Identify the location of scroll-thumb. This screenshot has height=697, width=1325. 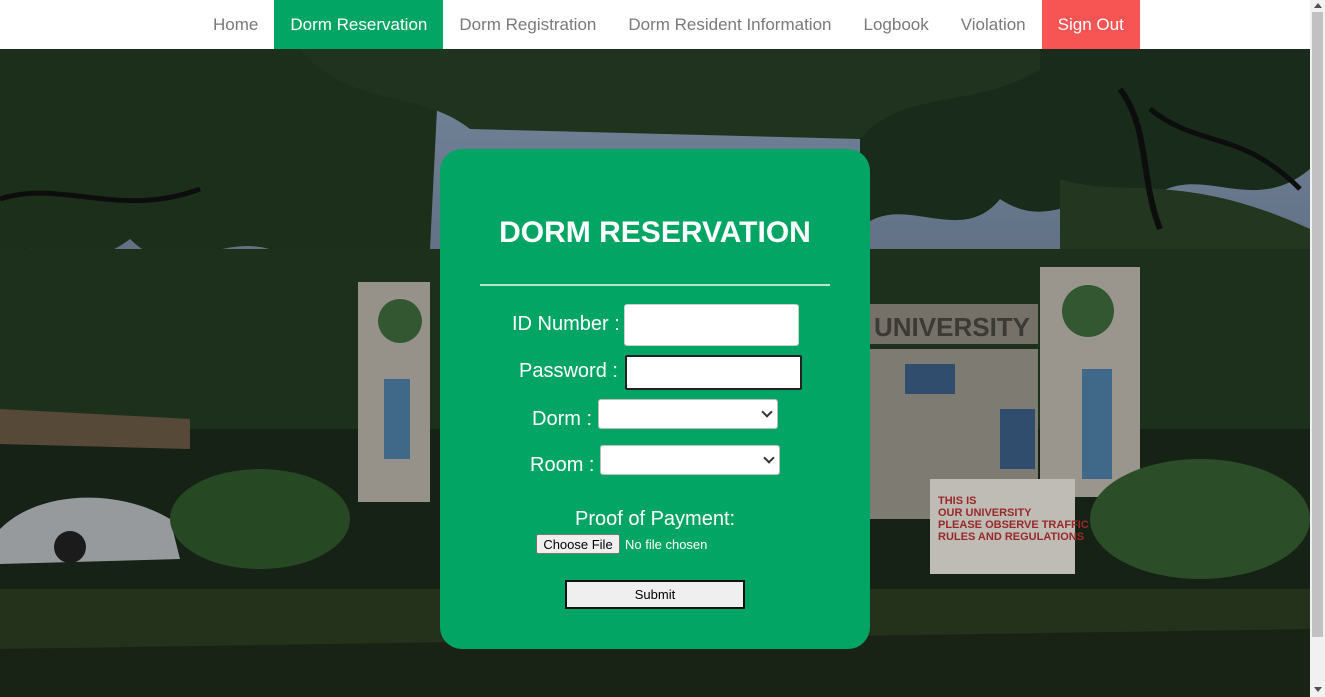
(1317, 324).